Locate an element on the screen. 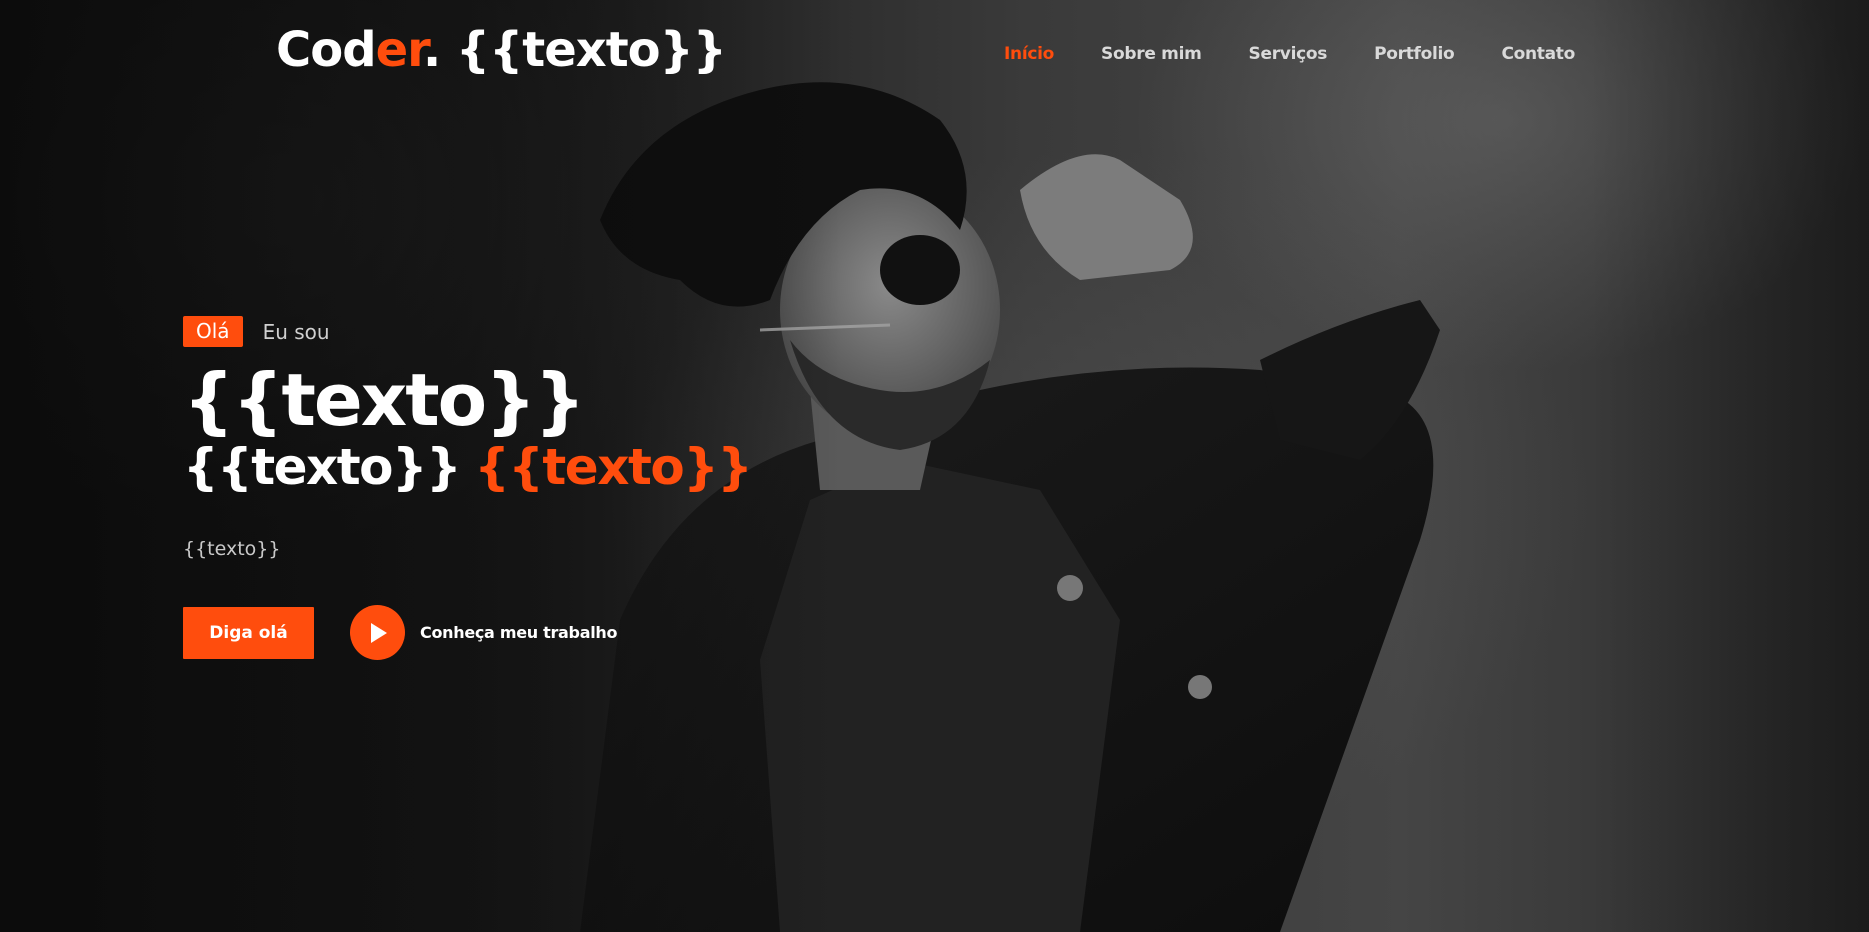 The width and height of the screenshot is (1869, 932). logo-main: Cod is located at coordinates (326, 50).